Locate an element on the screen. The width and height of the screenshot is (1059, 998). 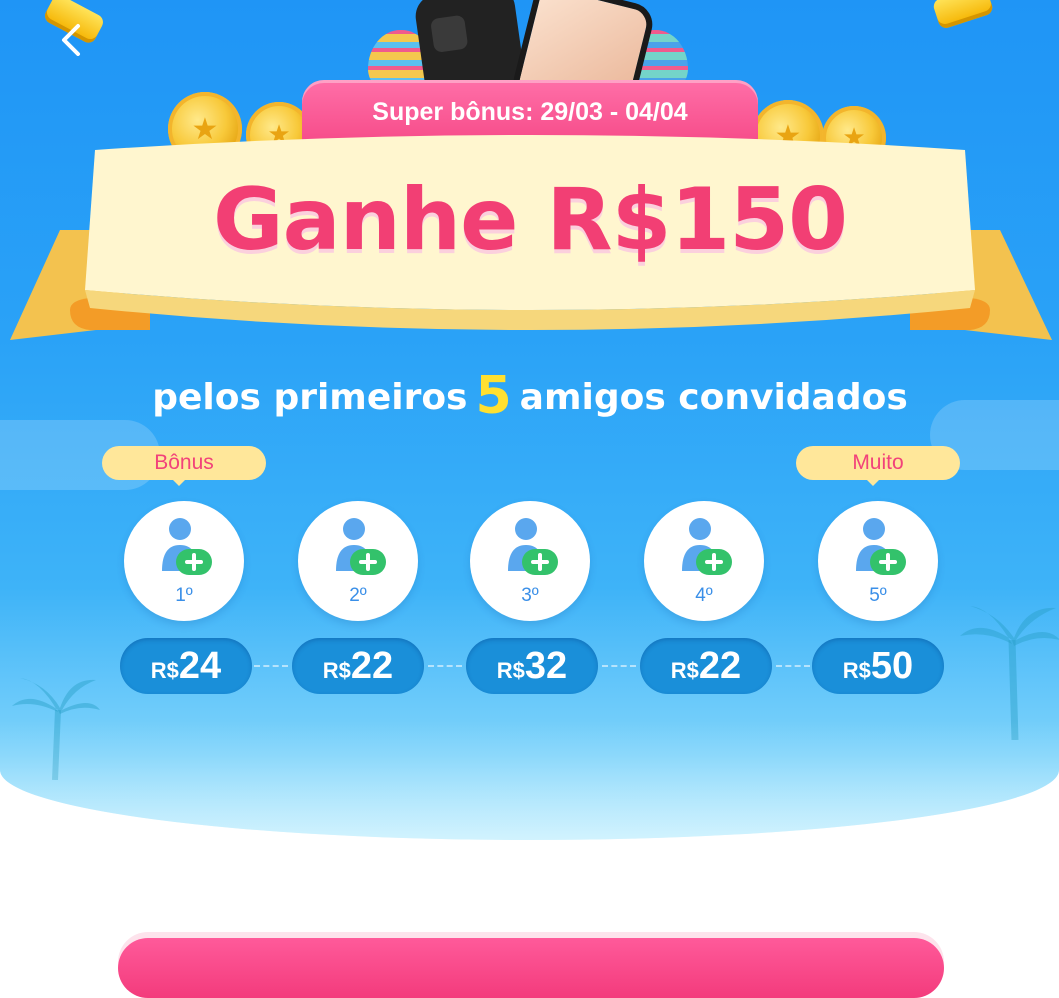
friend-slot-4: 4º is located at coordinates (704, 561).